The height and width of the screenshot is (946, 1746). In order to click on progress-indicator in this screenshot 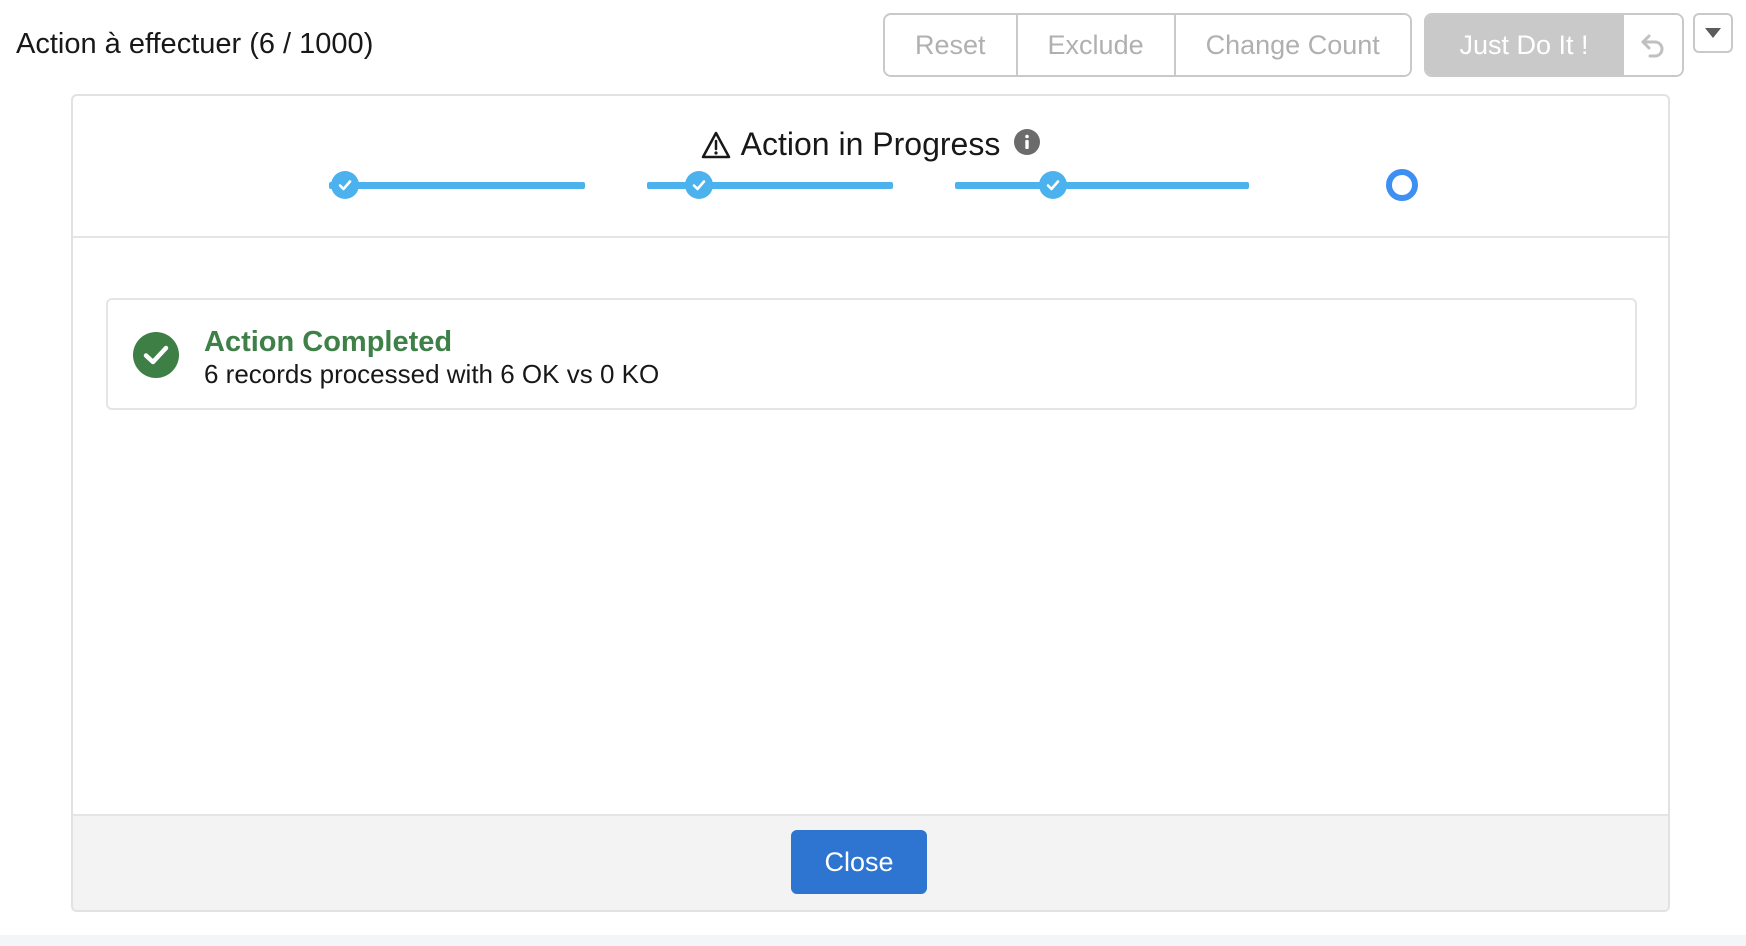, I will do `click(870, 184)`.